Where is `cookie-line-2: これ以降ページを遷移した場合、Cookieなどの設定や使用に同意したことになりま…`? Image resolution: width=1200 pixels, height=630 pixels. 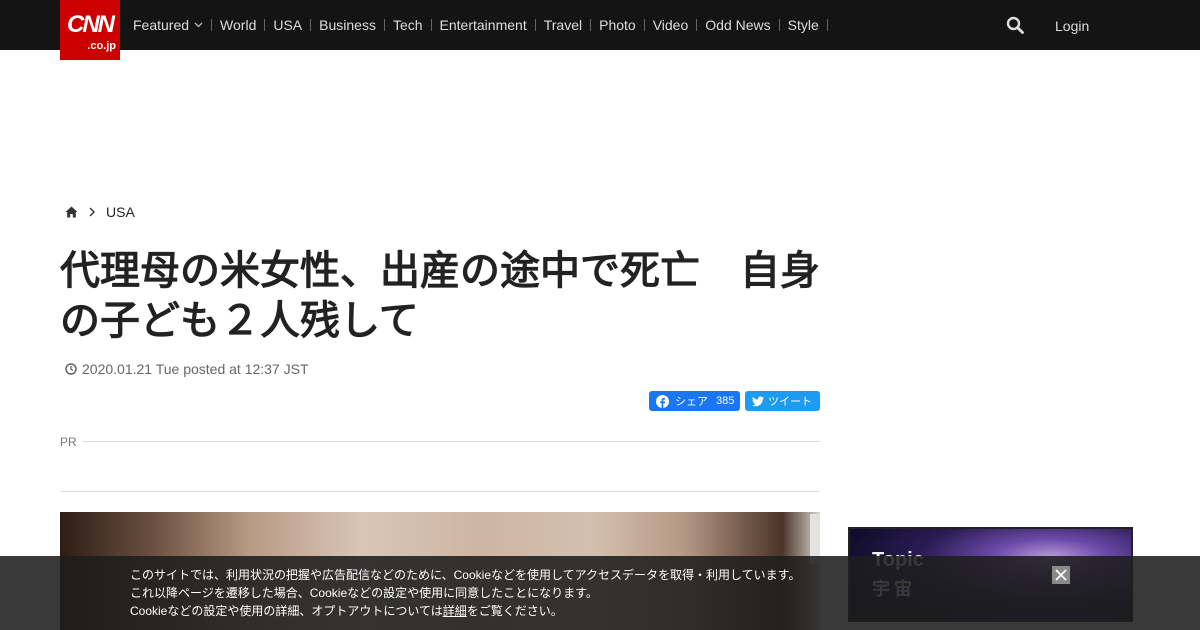 cookie-line-2: これ以降ページを遷移した場合、Cookieなどの設定や使用に同意したことになりま… is located at coordinates (364, 593).